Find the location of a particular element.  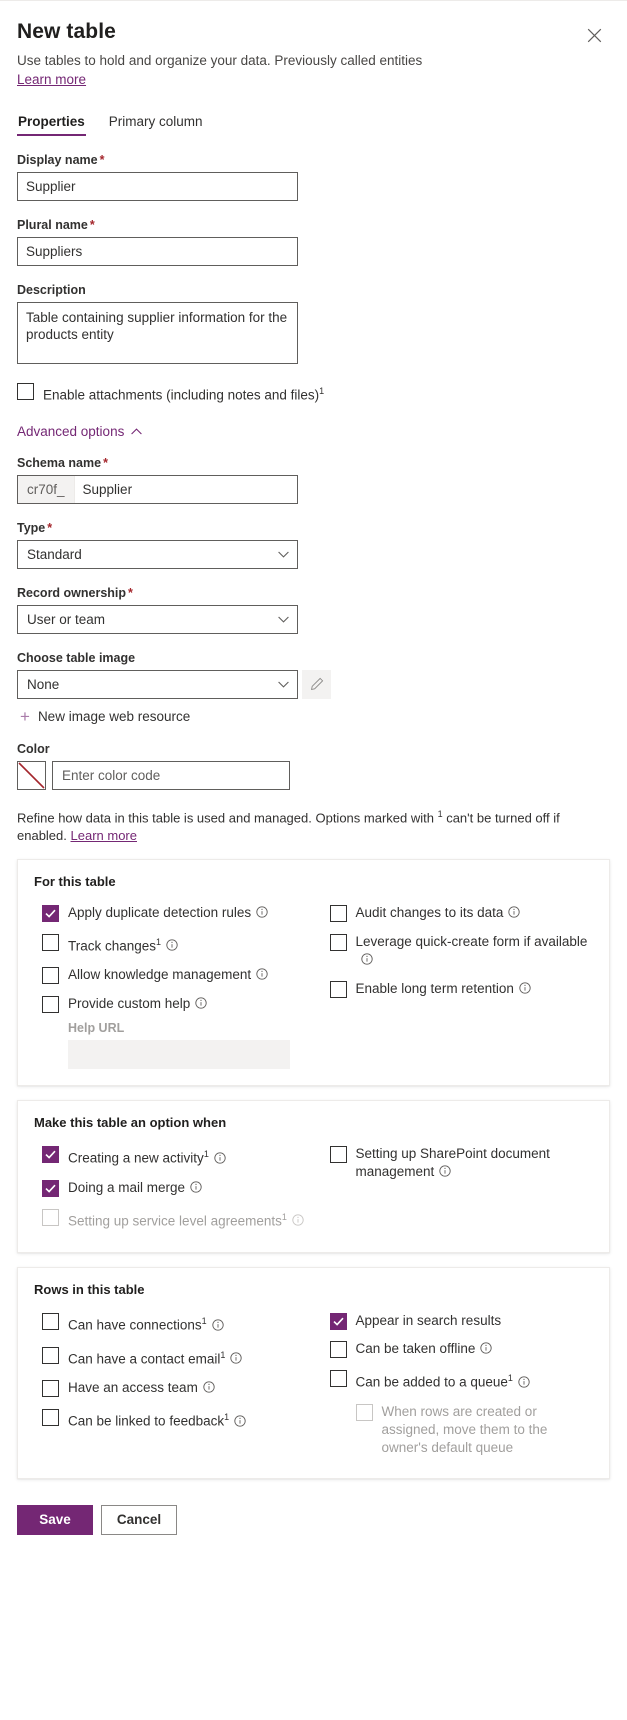

schema-name-group: cr70f_ is located at coordinates (157, 489).